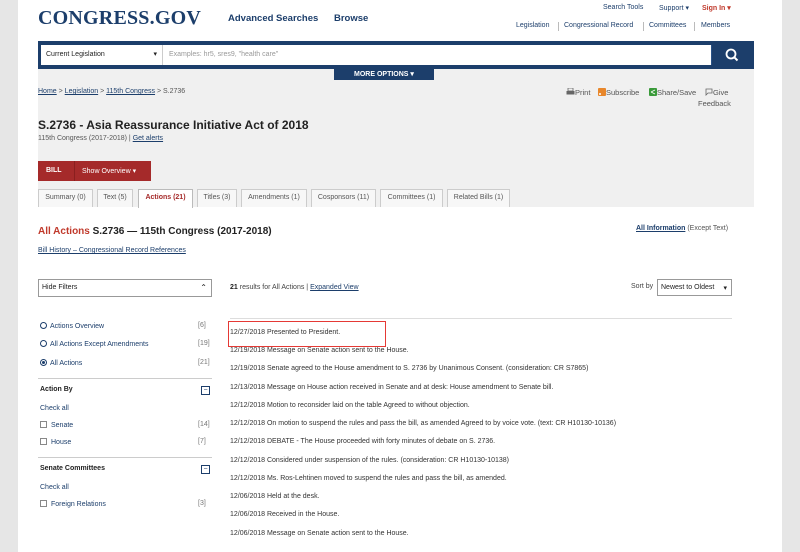  Describe the element at coordinates (60, 287) in the screenshot. I see `hide-filters-label: Hide Filters` at that location.